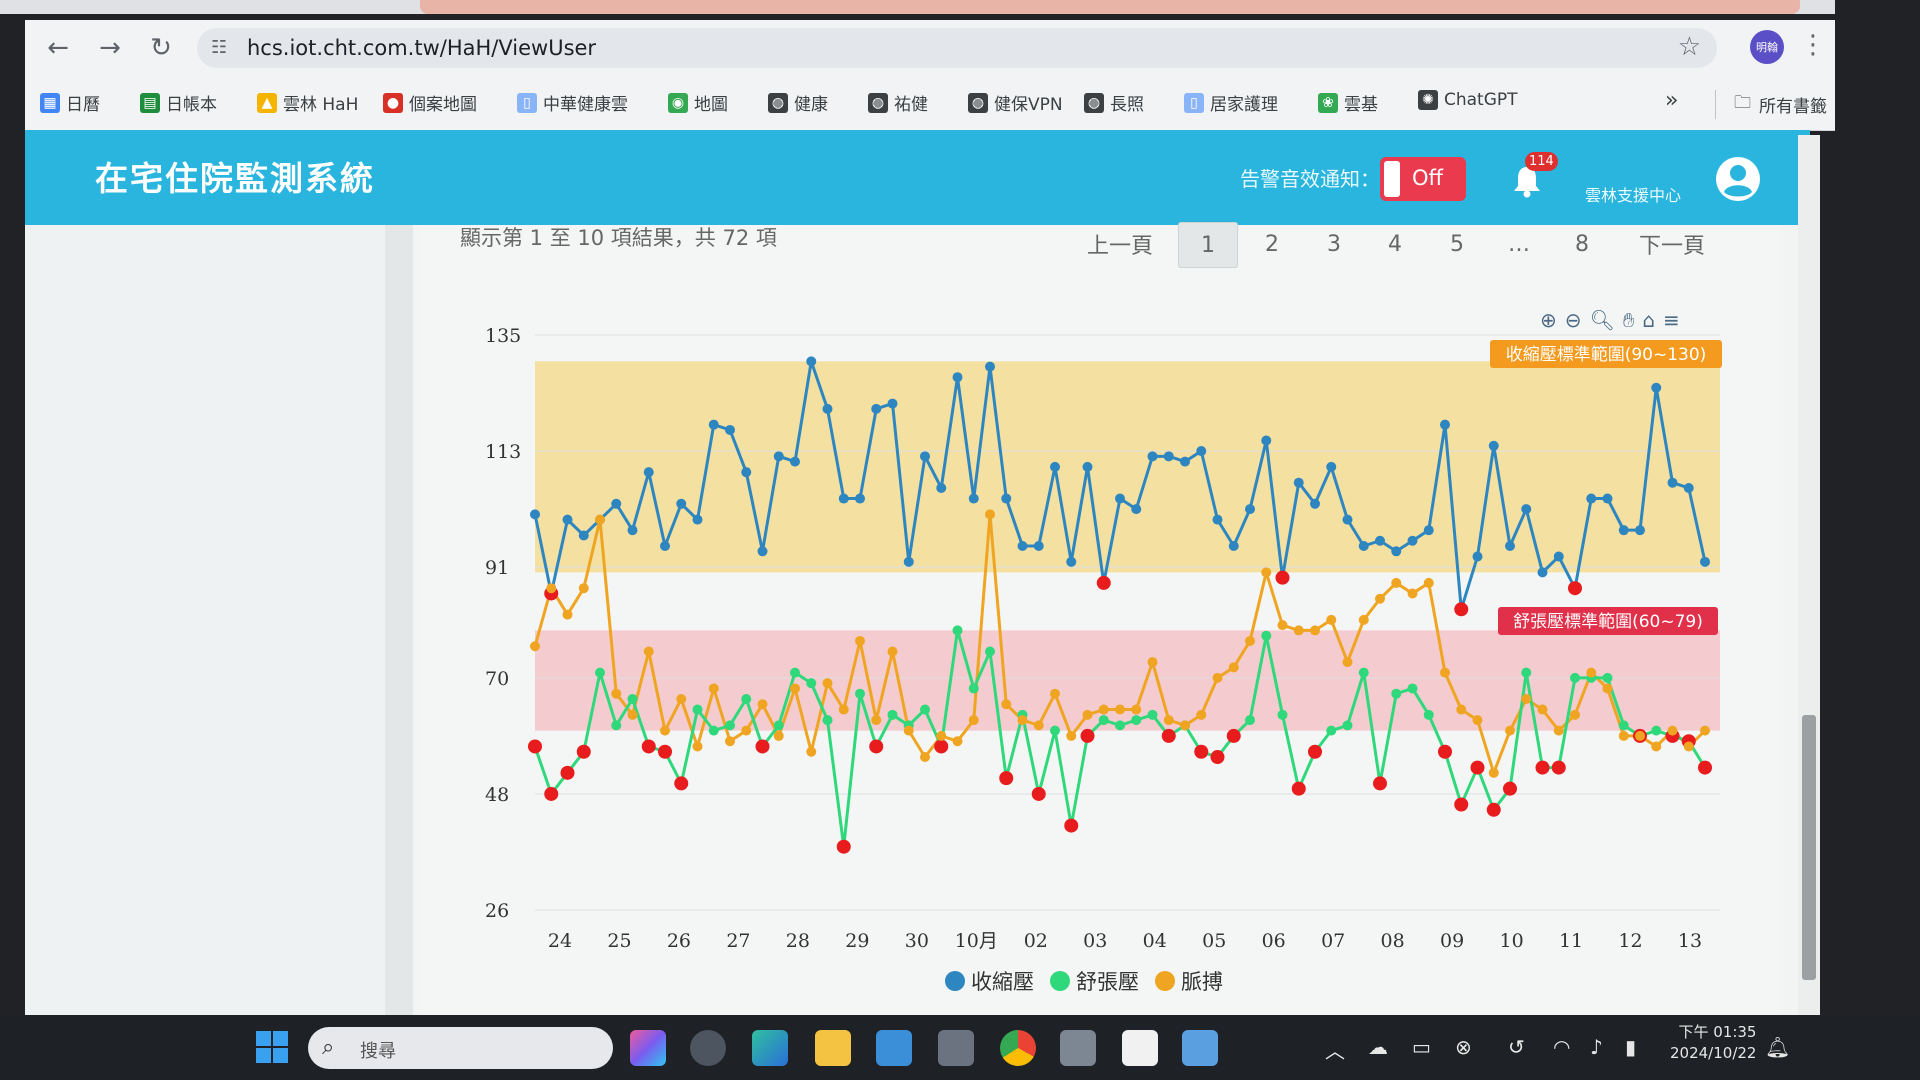 Image resolution: width=1920 pixels, height=1080 pixels. What do you see at coordinates (1582, 244) in the screenshot?
I see `page-8-button: 8` at bounding box center [1582, 244].